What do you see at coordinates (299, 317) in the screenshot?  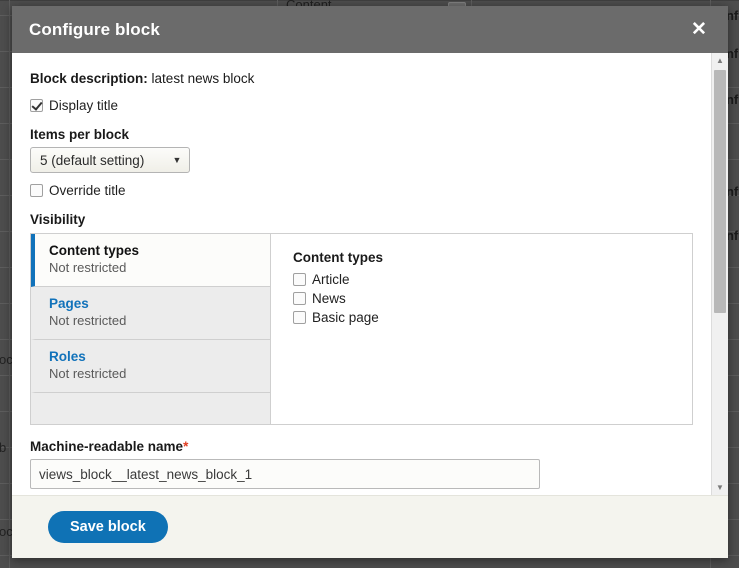 I see `basic-page-checkbox` at bounding box center [299, 317].